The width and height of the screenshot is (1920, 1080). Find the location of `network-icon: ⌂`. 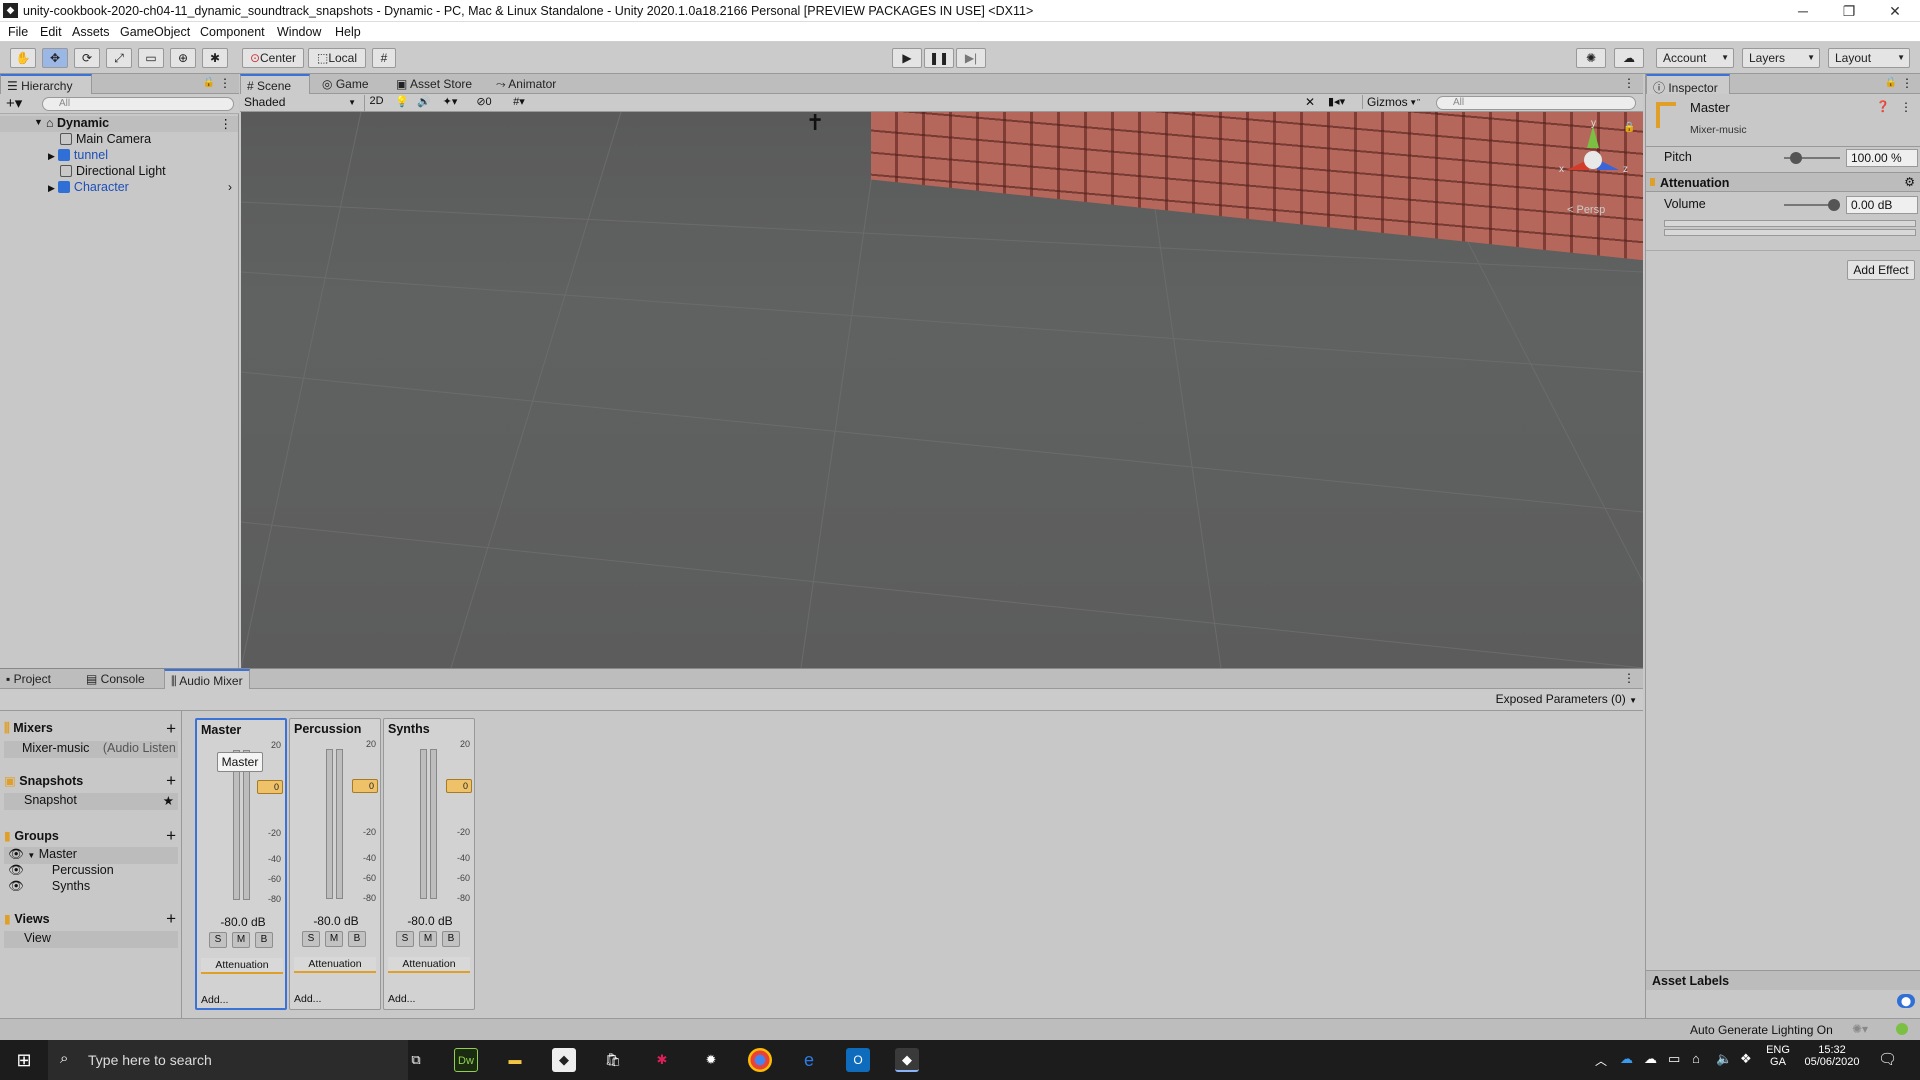

network-icon: ⌂ is located at coordinates (1696, 1058).